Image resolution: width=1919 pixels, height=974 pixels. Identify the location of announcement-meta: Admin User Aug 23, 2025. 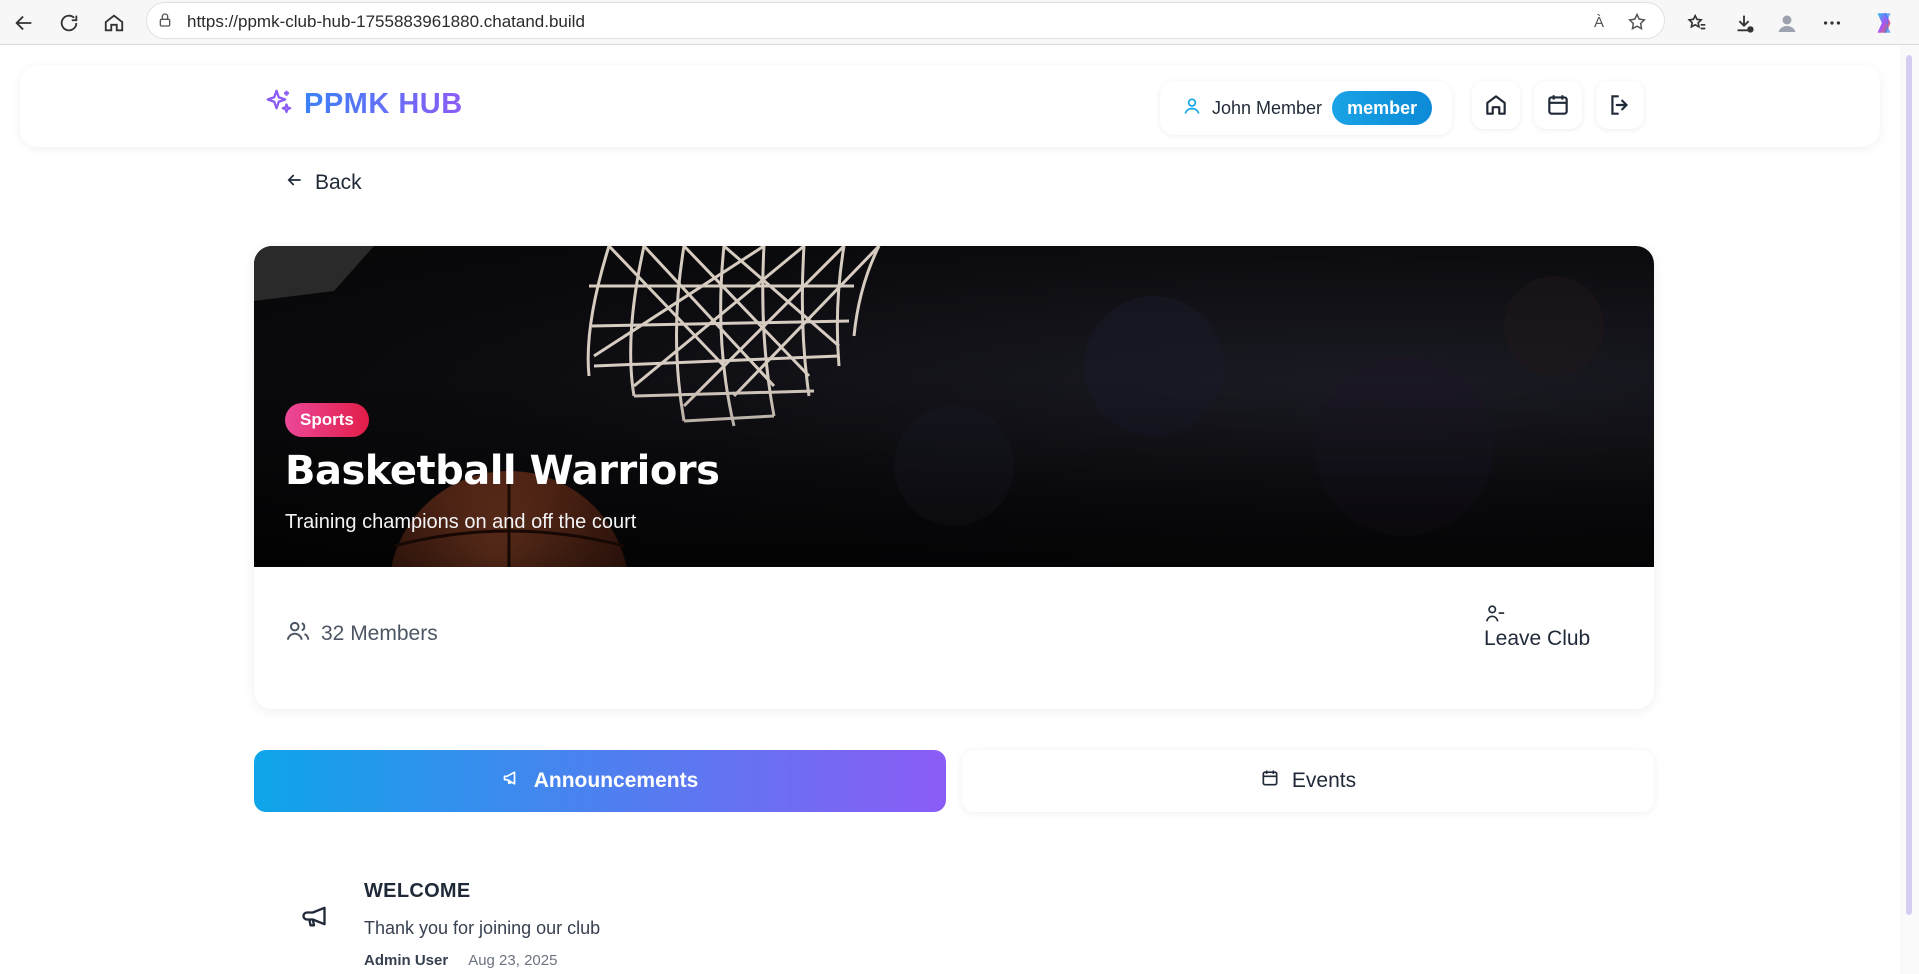
(460, 960).